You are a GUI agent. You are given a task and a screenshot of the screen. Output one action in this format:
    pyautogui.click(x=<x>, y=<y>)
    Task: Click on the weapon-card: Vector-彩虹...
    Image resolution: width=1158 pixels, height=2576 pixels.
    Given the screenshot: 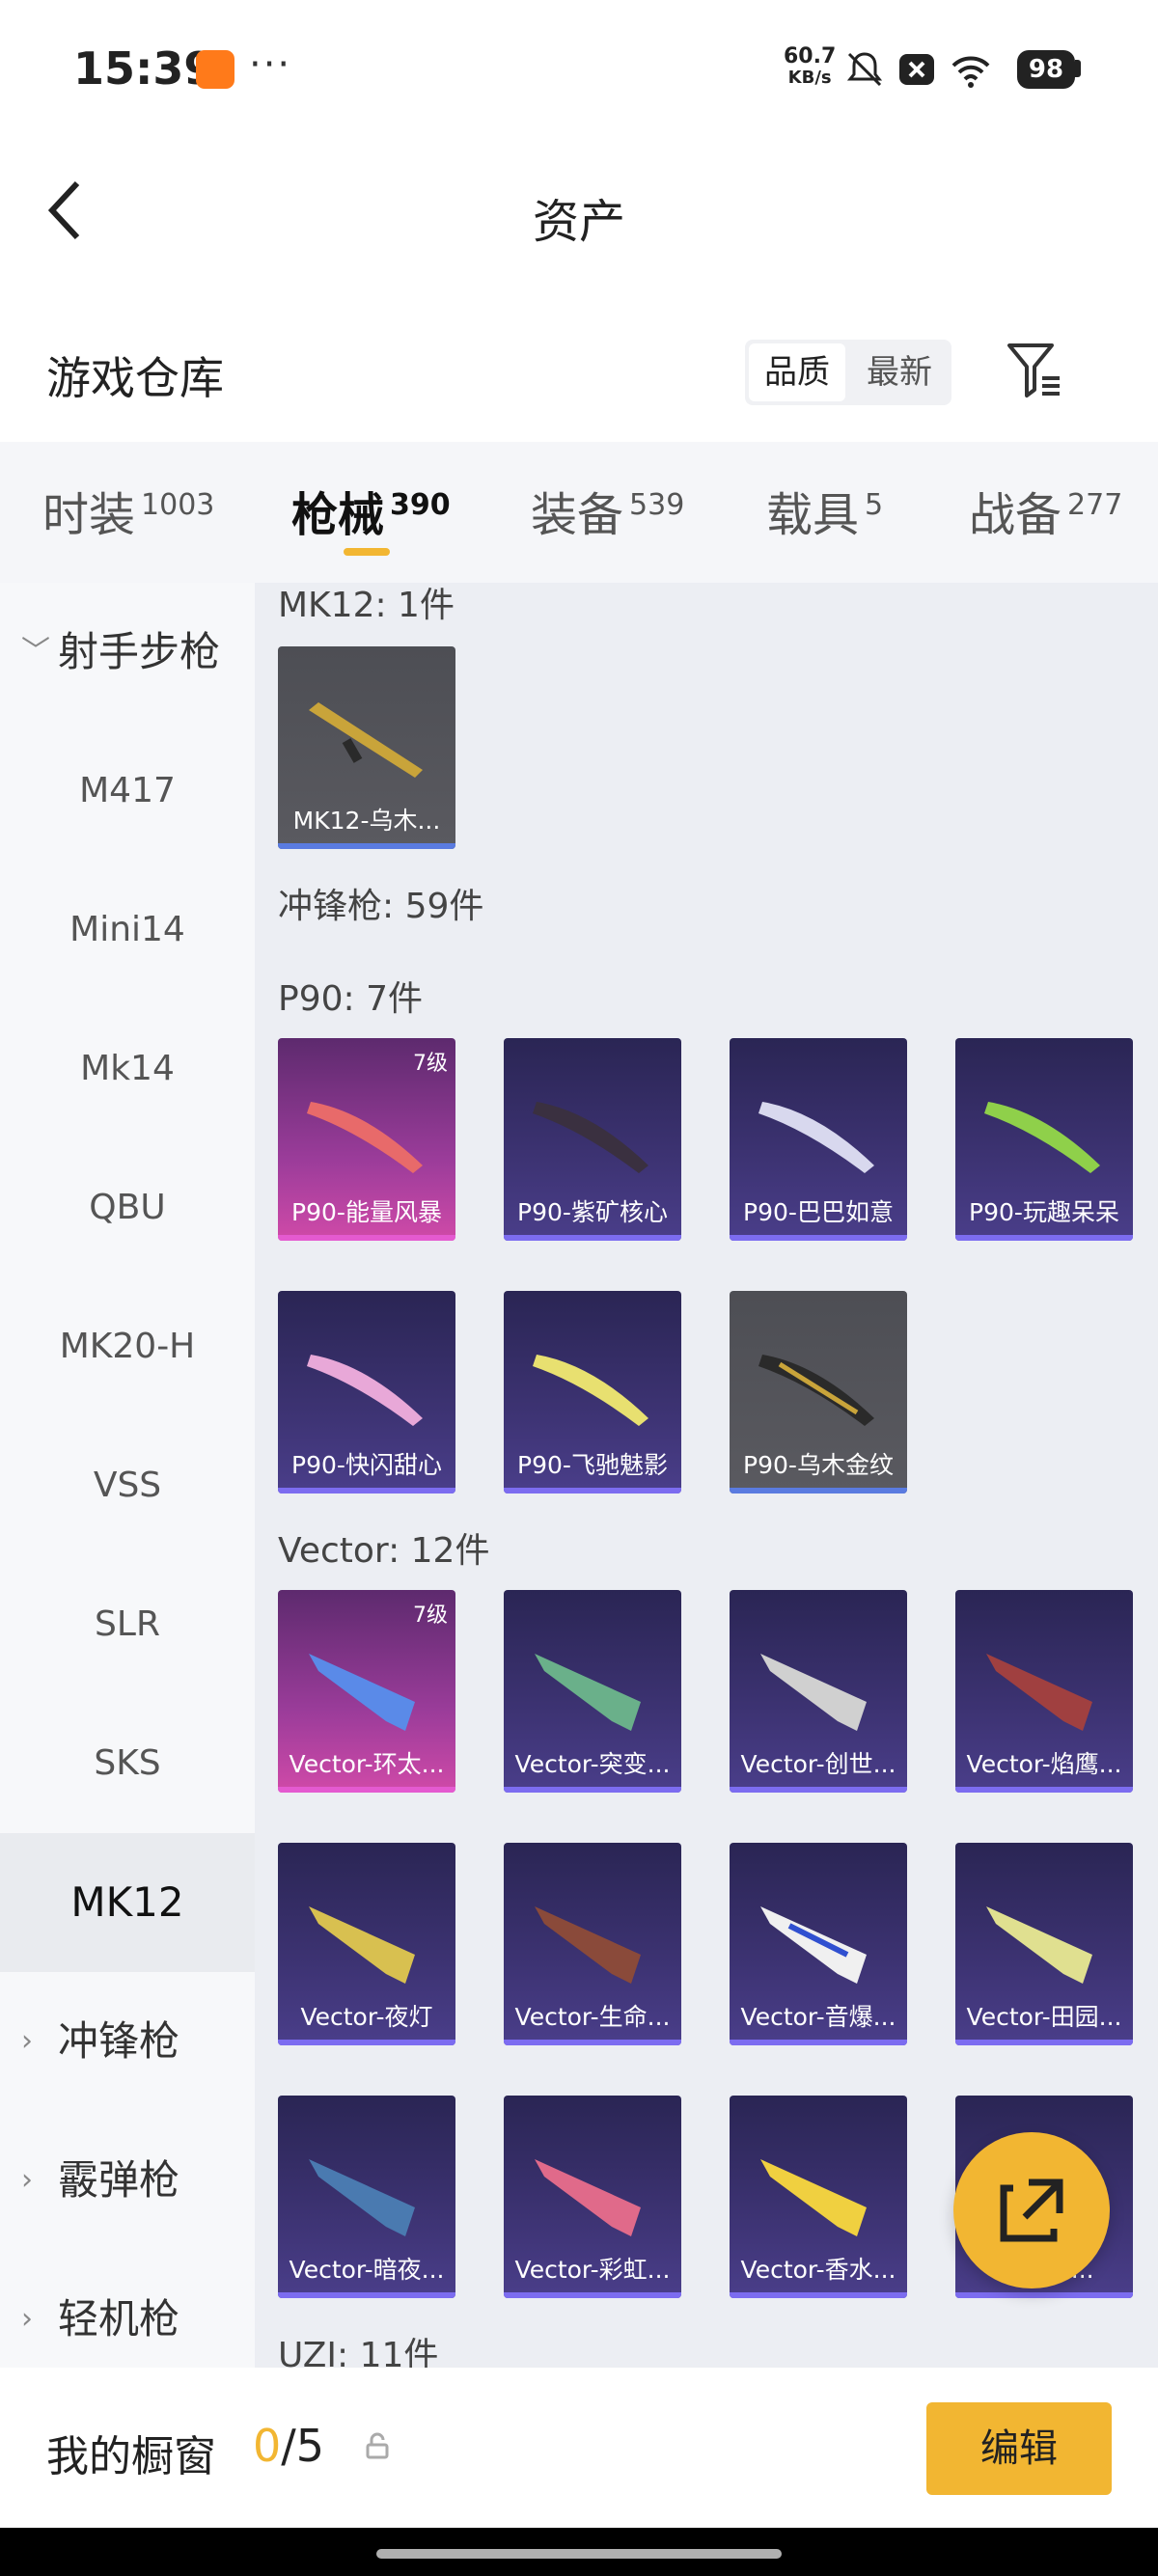 What is the action you would take?
    pyautogui.click(x=592, y=2197)
    